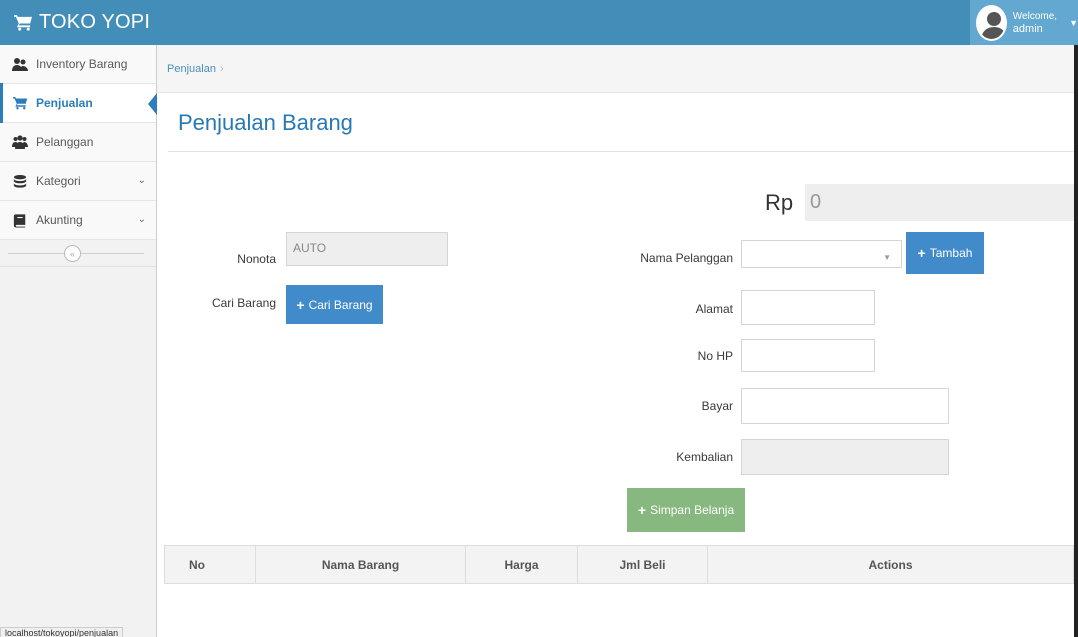 The height and width of the screenshot is (637, 1078). What do you see at coordinates (821, 254) in the screenshot?
I see `nama-pelanggan-select: ▼` at bounding box center [821, 254].